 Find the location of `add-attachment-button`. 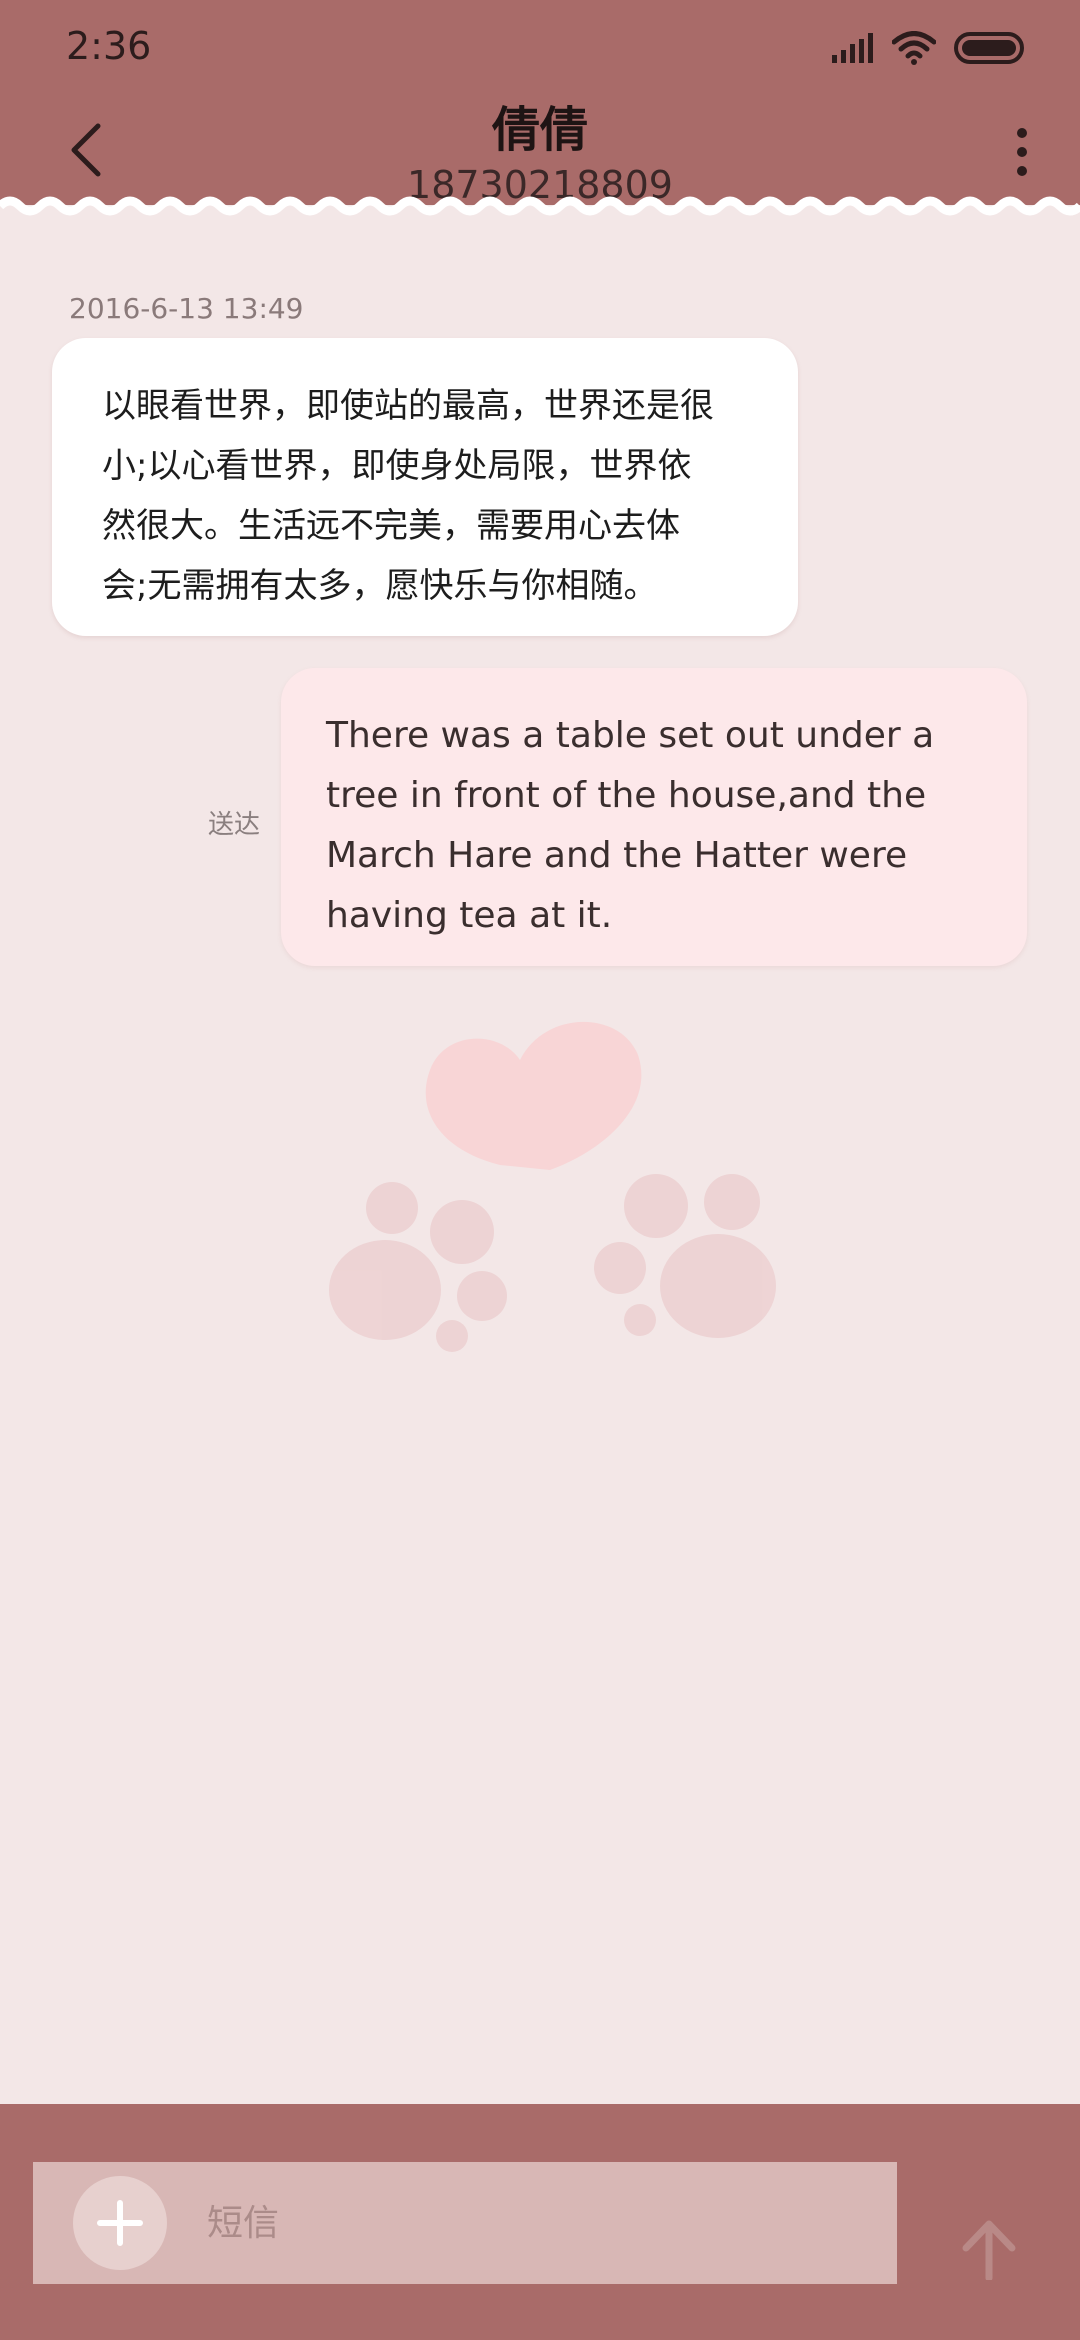

add-attachment-button is located at coordinates (120, 2223).